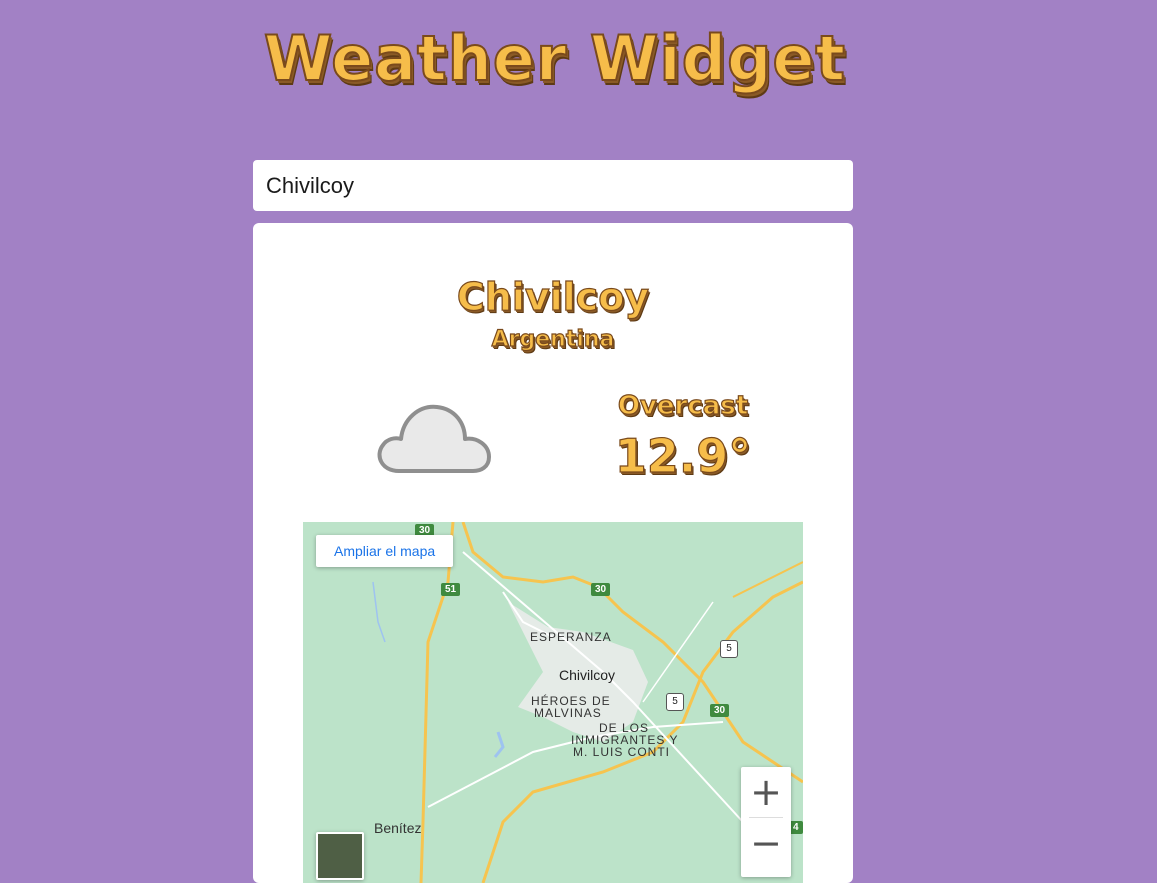 Image resolution: width=1157 pixels, height=883 pixels. Describe the element at coordinates (385, 551) in the screenshot. I see `enlarge-map-button: Ampliar el mapa` at that location.